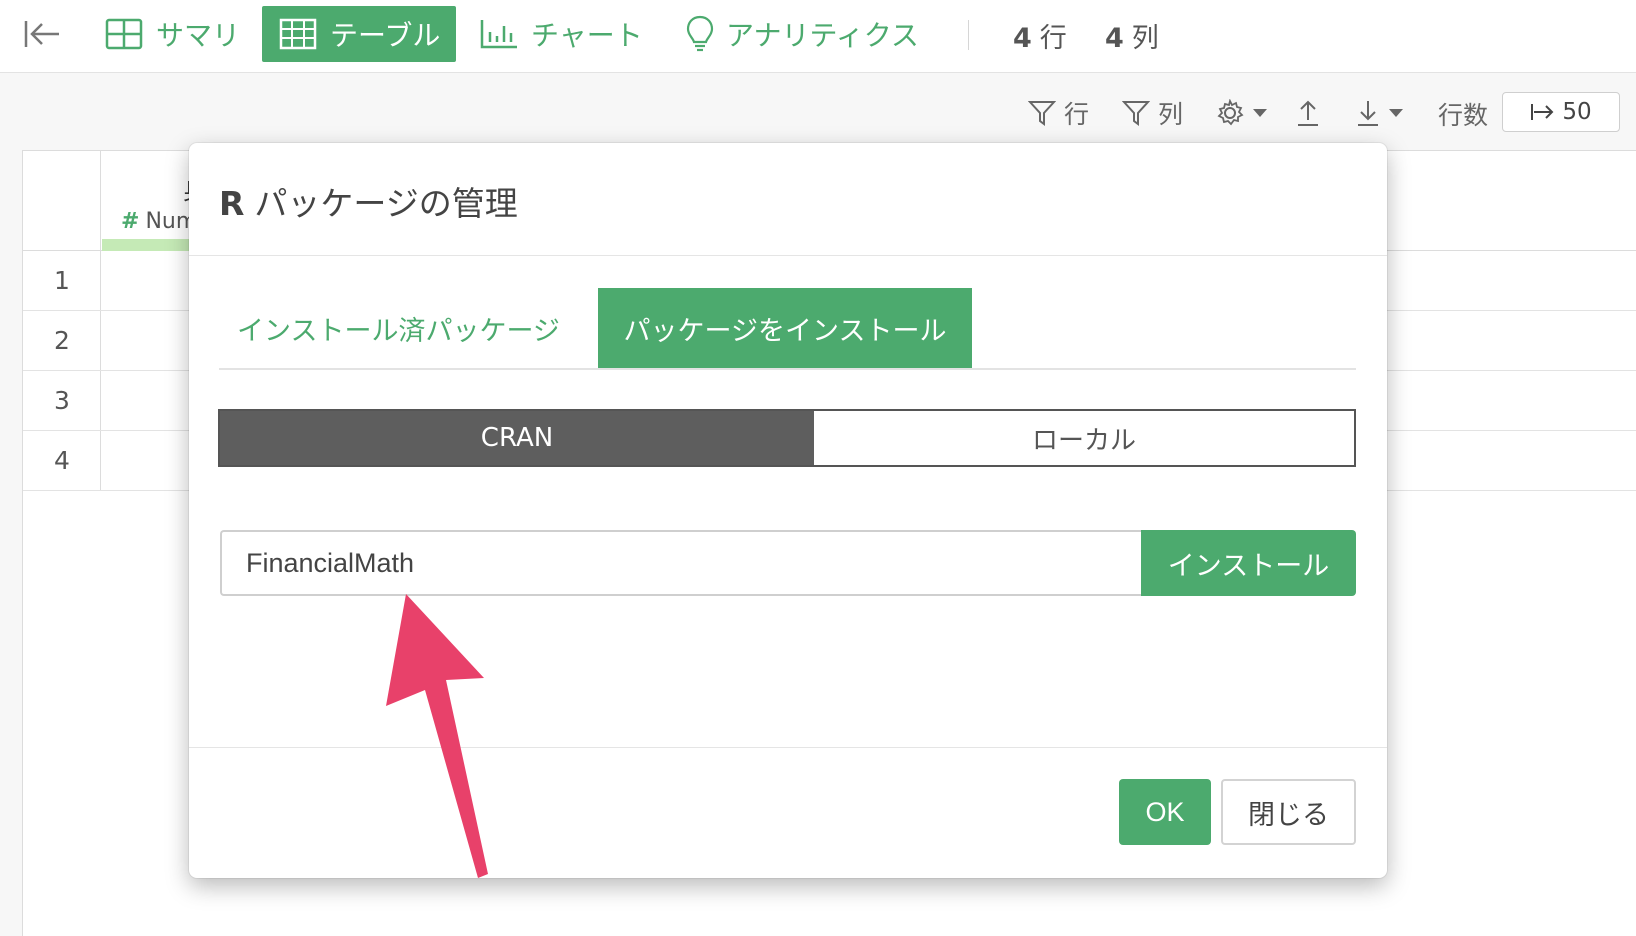 This screenshot has height=936, width=1636. I want to click on row-count-unit: 行, so click(1053, 38).